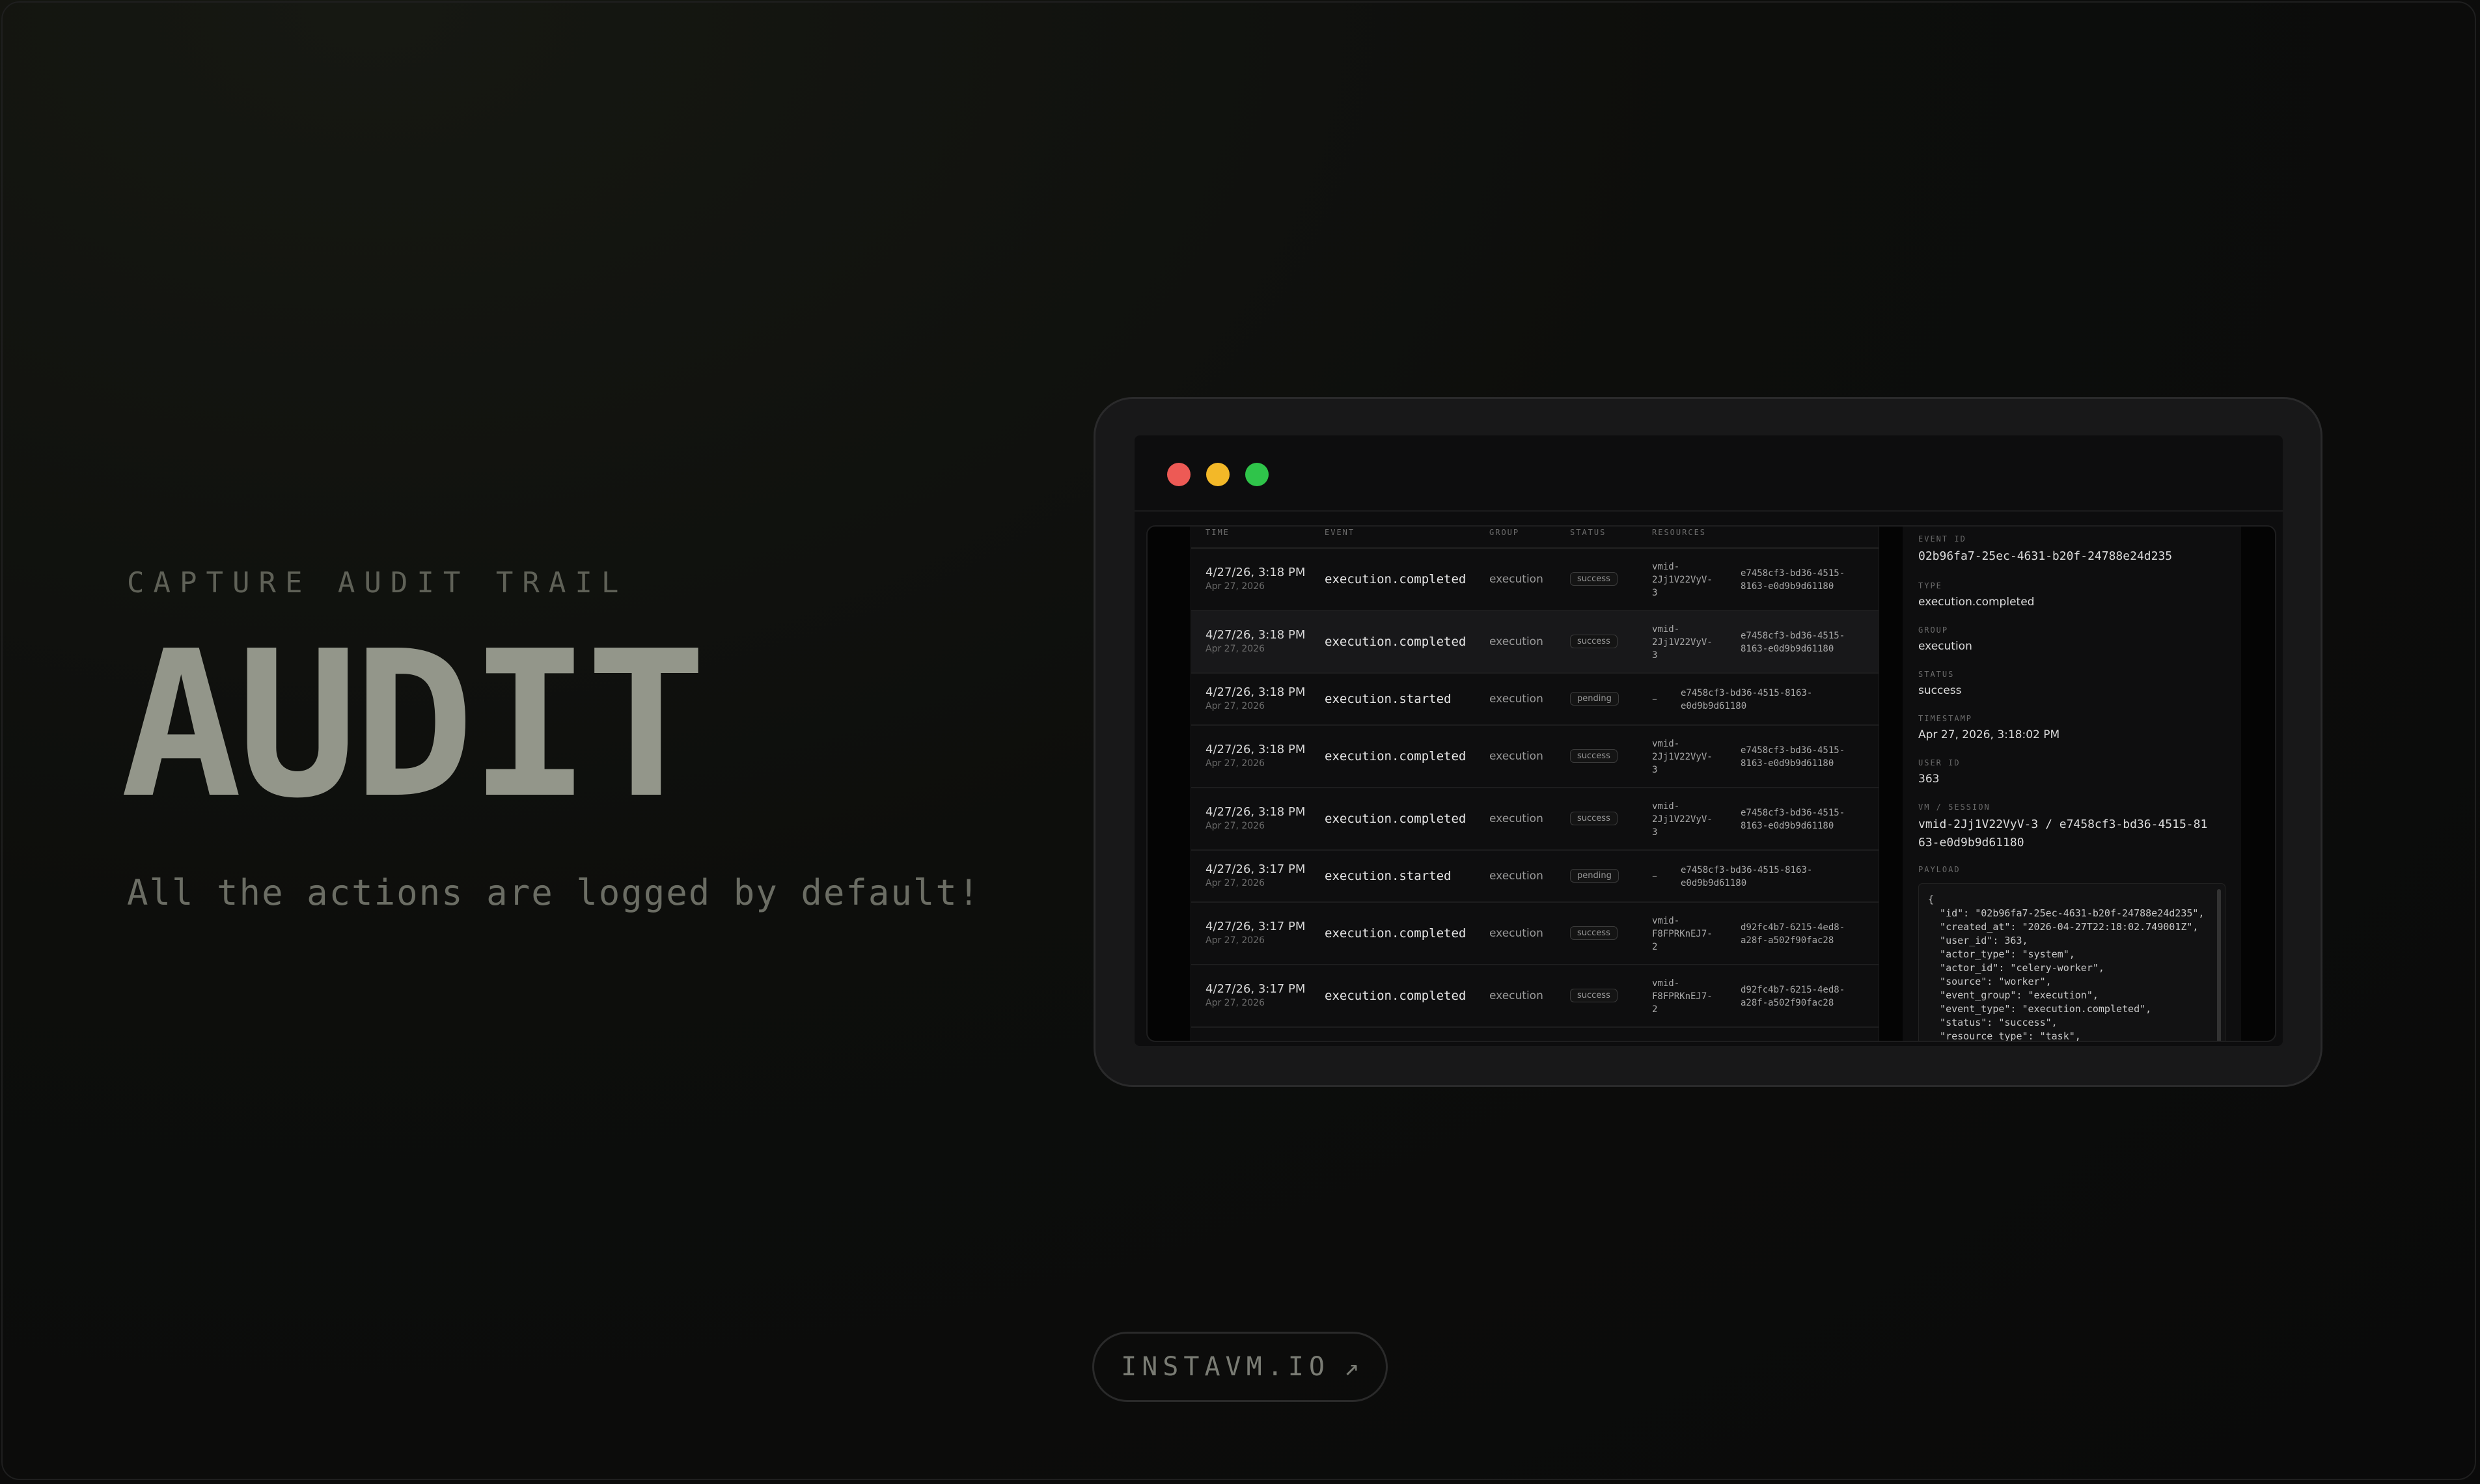 This screenshot has height=1484, width=2480. I want to click on timestamp-label: TIMESTAMP, so click(1945, 719).